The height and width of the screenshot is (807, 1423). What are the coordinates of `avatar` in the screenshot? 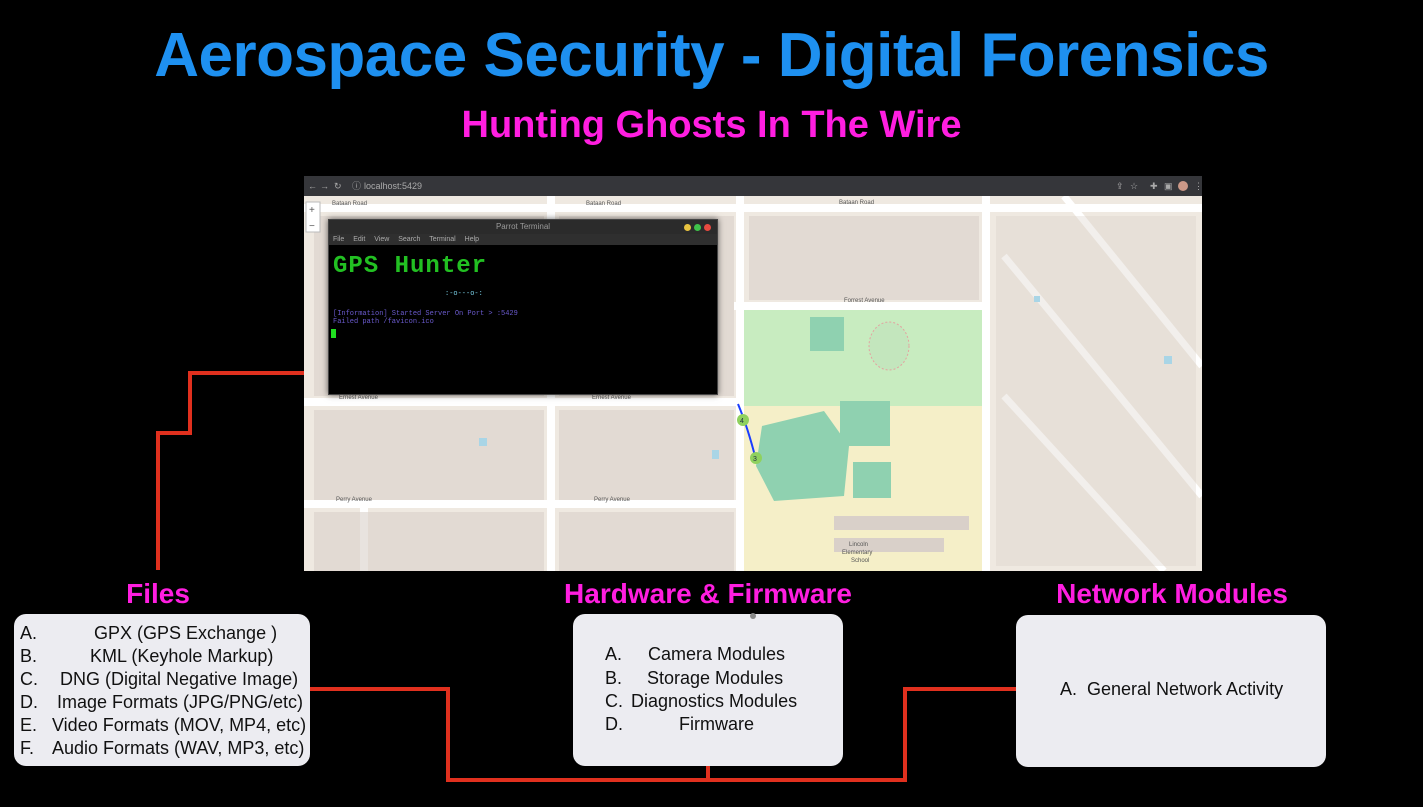 It's located at (1183, 186).